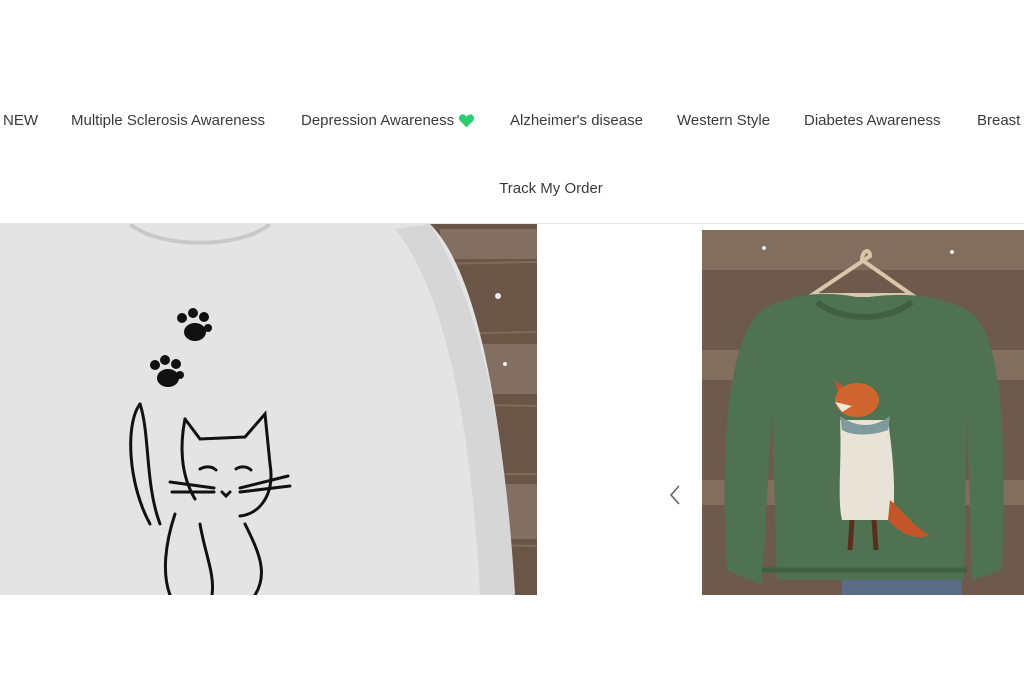 This screenshot has width=1024, height=683. I want to click on green-heart-icon, so click(467, 121).